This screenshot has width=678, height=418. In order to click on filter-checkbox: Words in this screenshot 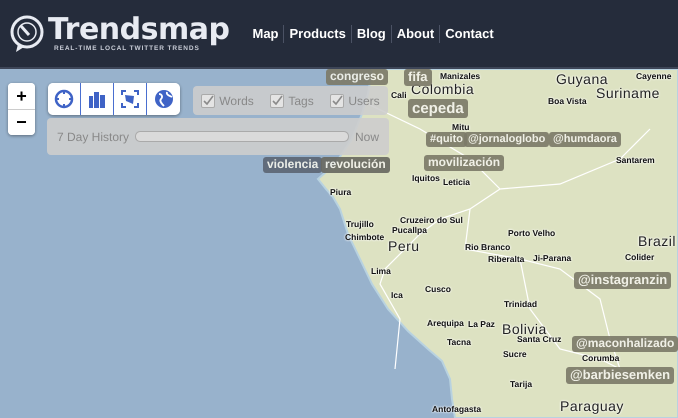, I will do `click(227, 101)`.